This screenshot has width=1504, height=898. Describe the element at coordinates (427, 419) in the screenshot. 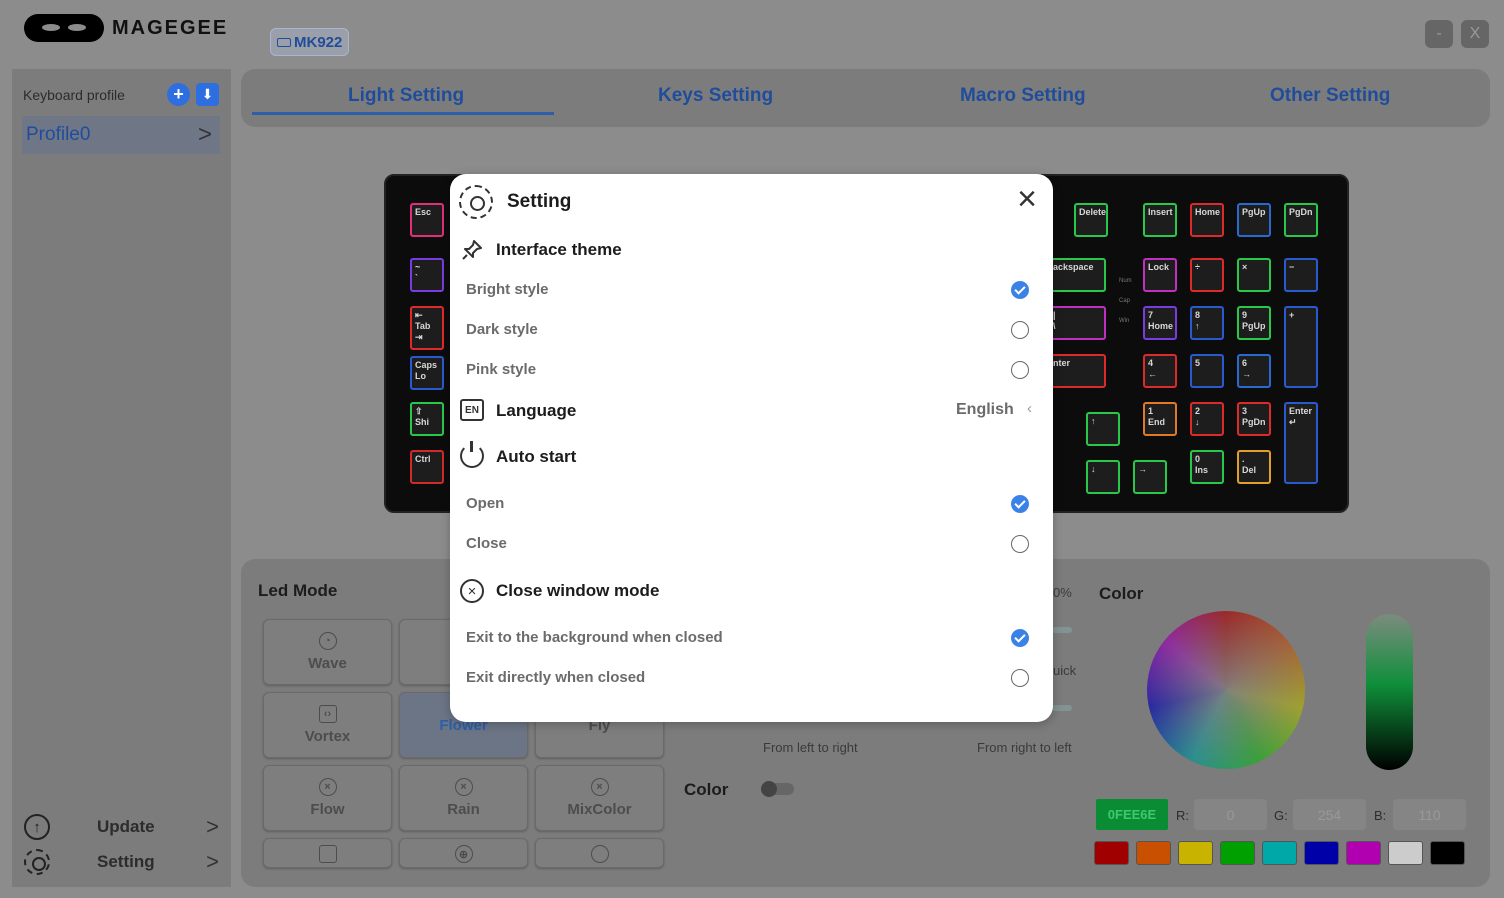

I see `keyboard-key: ⇧ Shi` at that location.